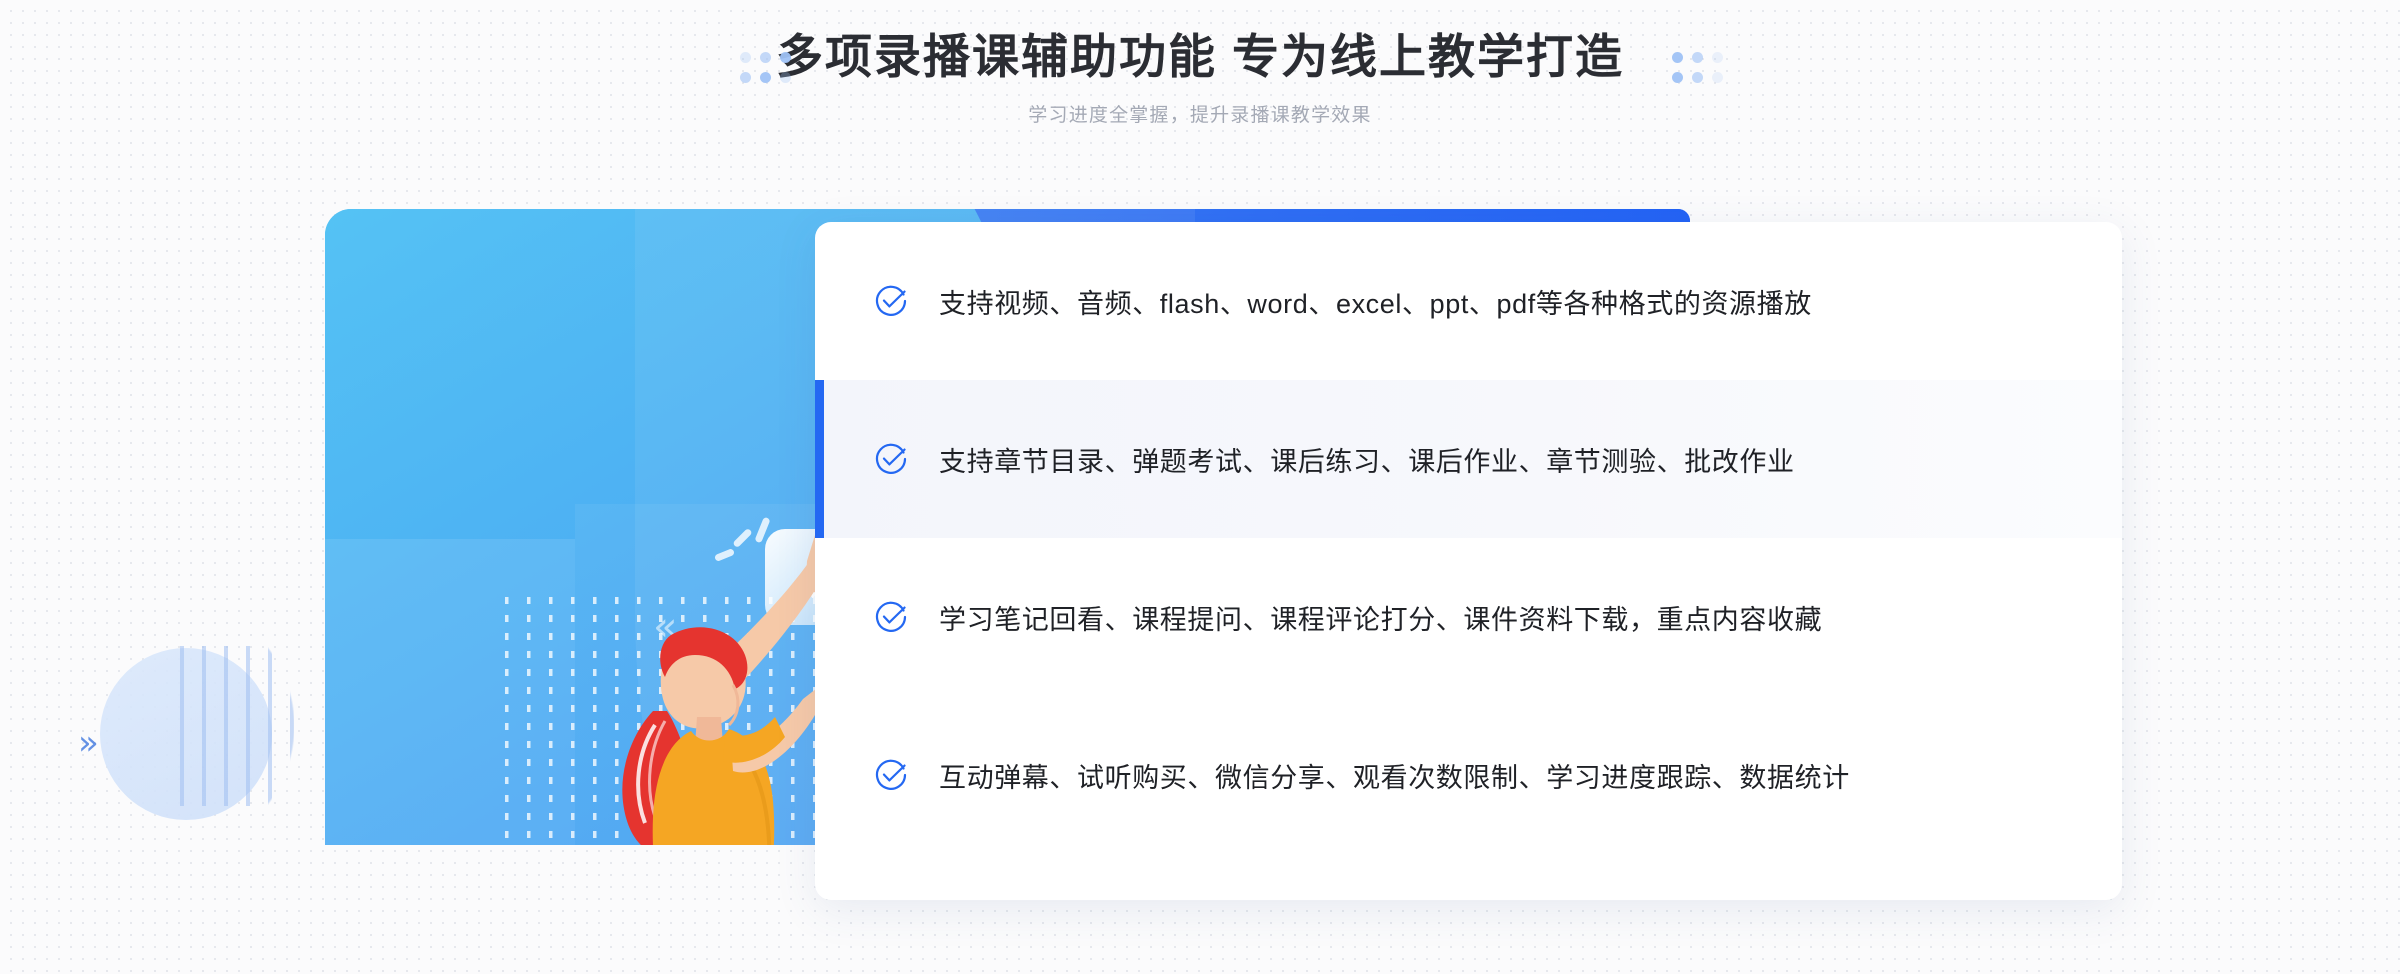  I want to click on feature-text: 互动弹幕、试听购买、微信分享、观看次数限制、学习进度跟踪、数据统计, so click(1394, 777).